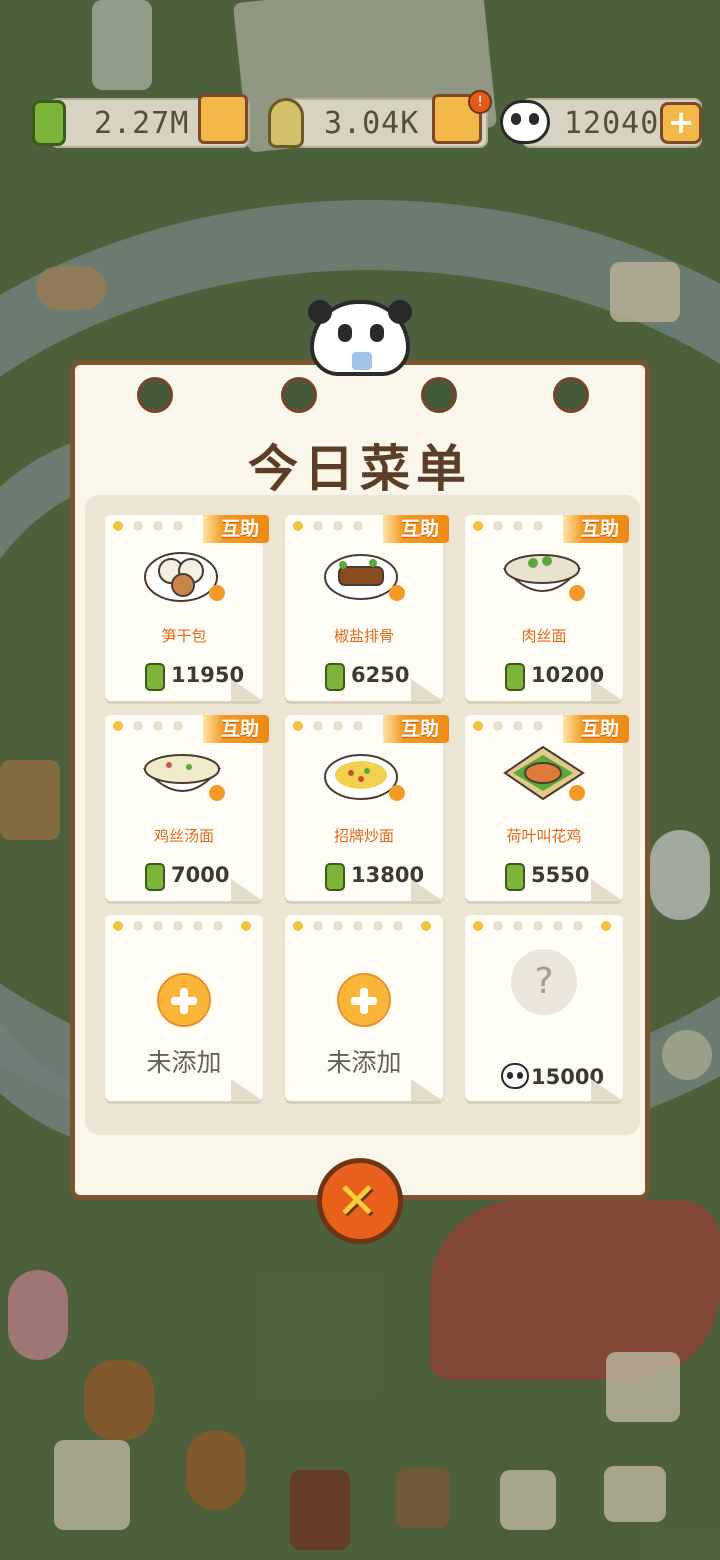 This screenshot has width=720, height=1560. What do you see at coordinates (187, 608) in the screenshot?
I see `dish-card: 互助 笋干包 11950` at bounding box center [187, 608].